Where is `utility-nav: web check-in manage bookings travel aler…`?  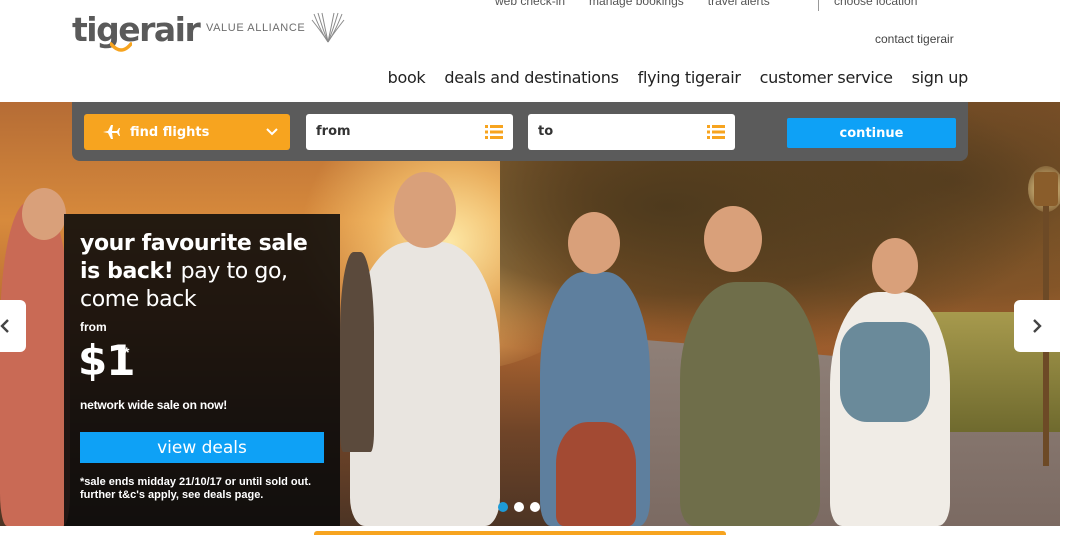 utility-nav: web check-in manage bookings travel aler… is located at coordinates (644, 4).